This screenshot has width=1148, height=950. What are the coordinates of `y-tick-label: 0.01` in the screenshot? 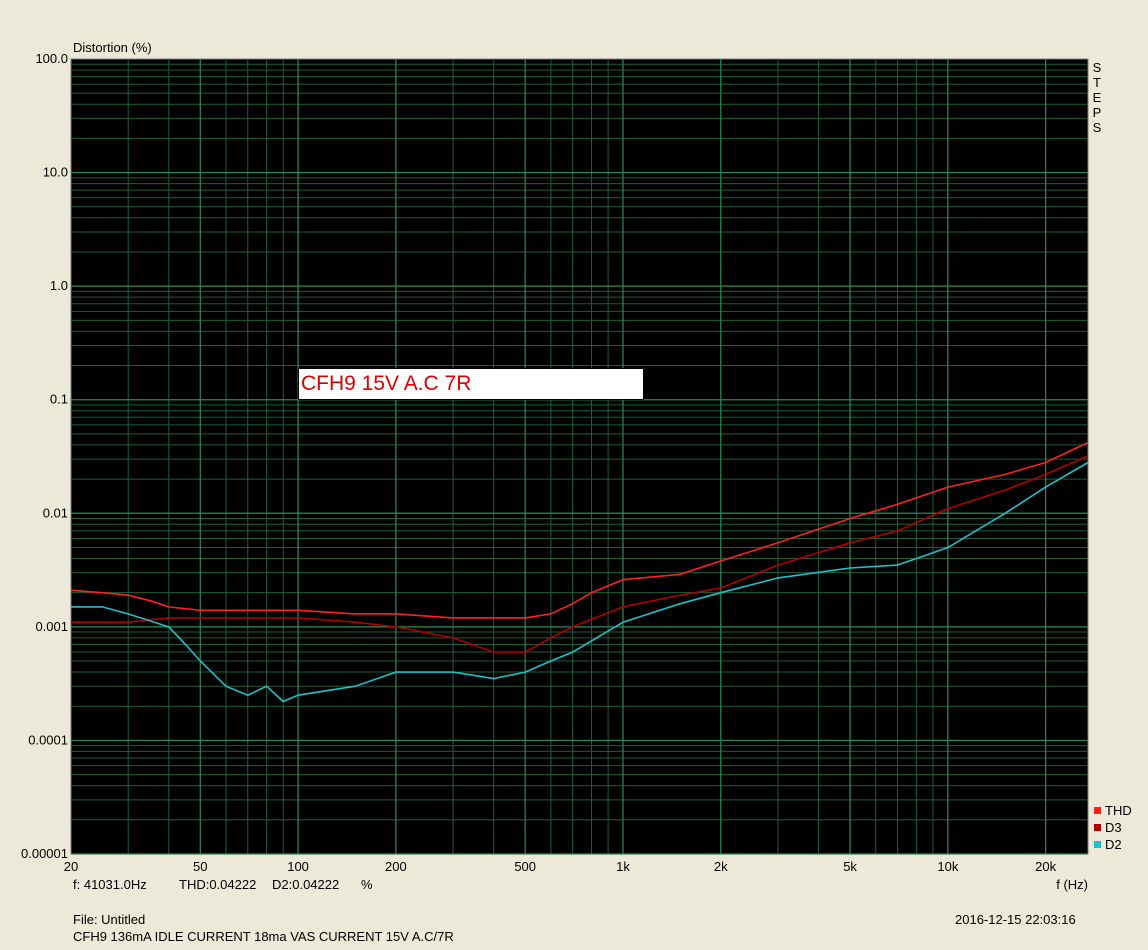 It's located at (55, 512).